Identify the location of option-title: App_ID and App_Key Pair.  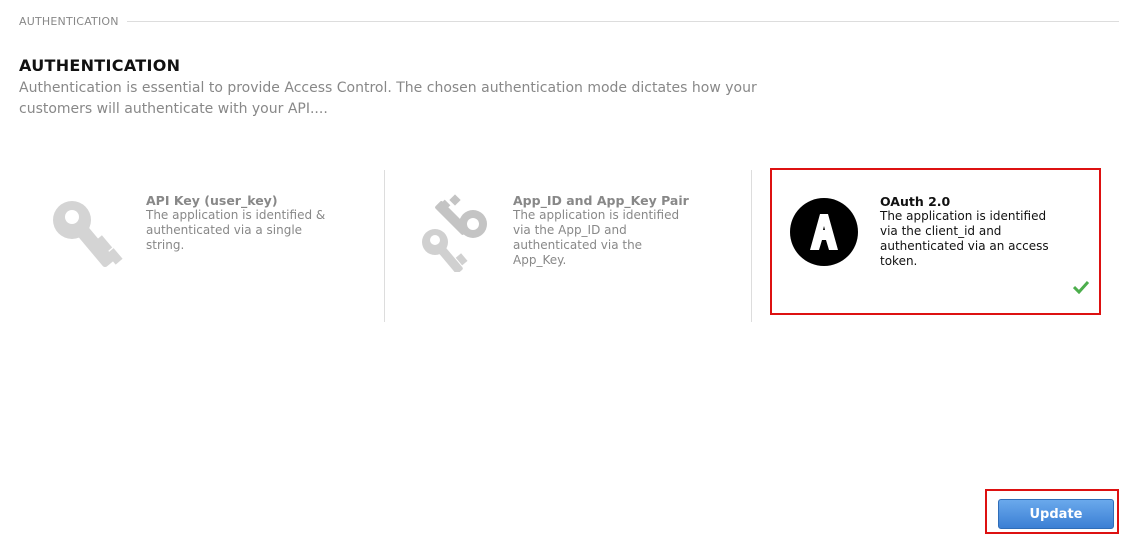
(601, 200).